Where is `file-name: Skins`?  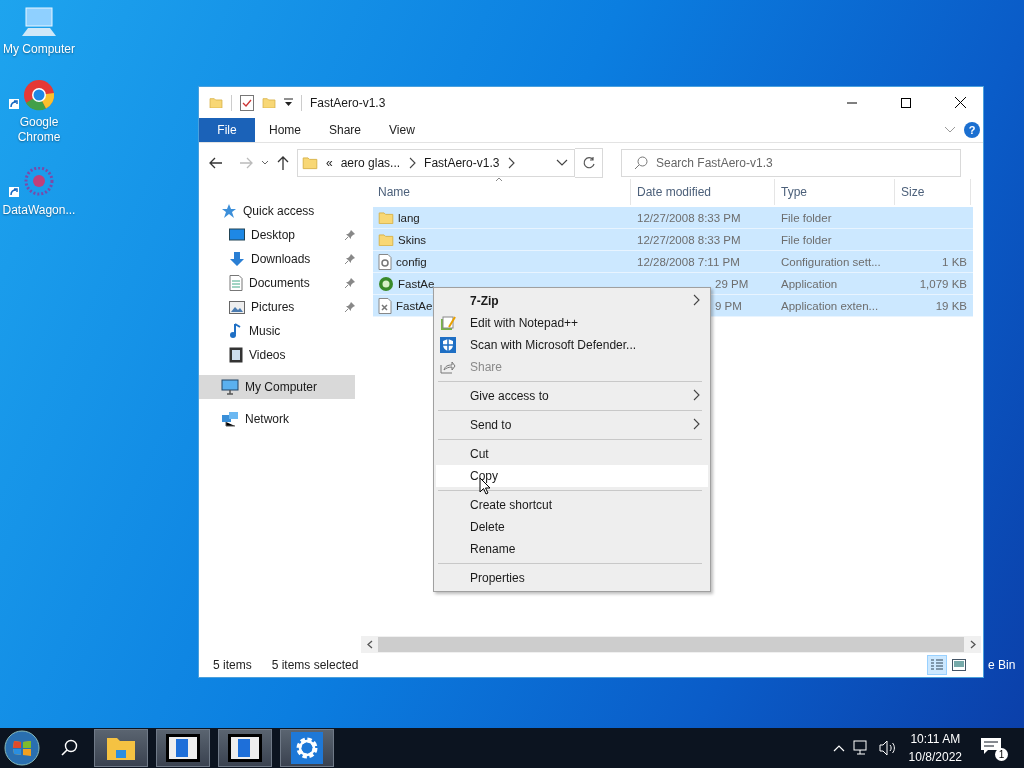
file-name: Skins is located at coordinates (412, 239).